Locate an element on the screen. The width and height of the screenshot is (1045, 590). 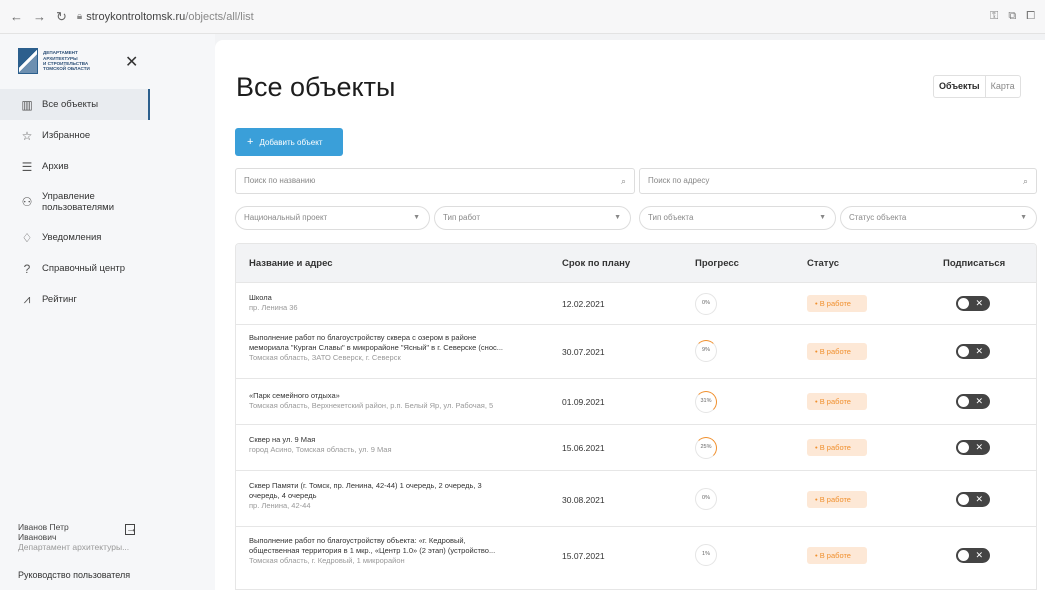
share-icon: ⧉ is located at coordinates (1012, 16).